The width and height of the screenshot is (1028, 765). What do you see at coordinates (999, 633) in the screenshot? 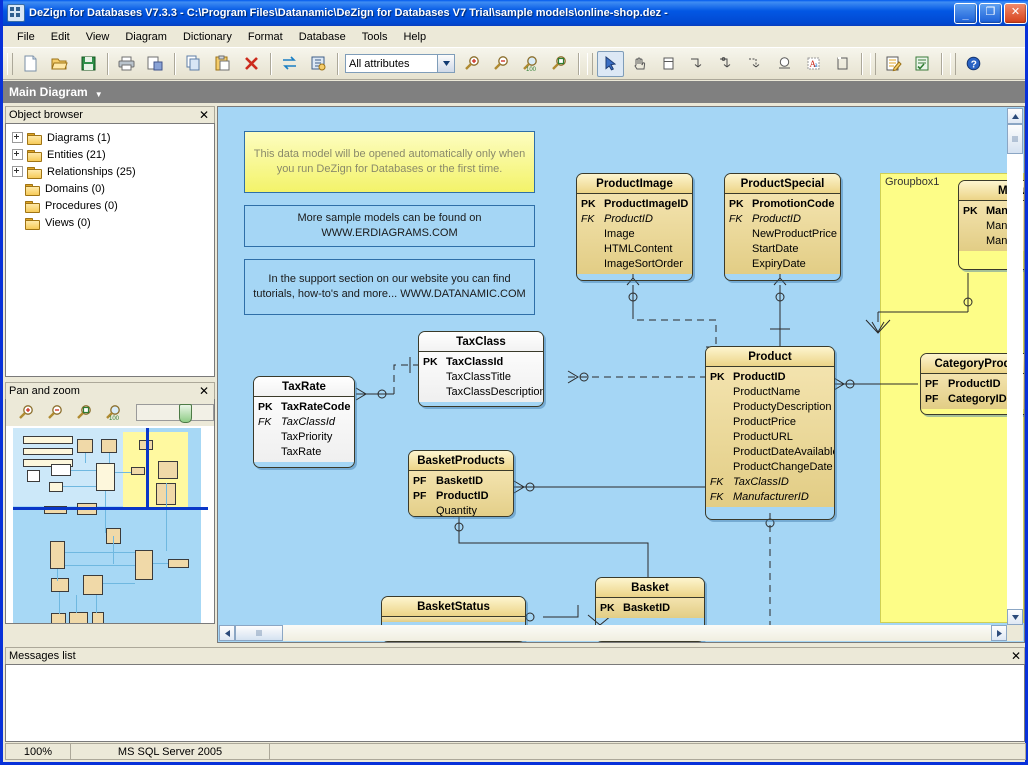
I see `scroll-right-button` at bounding box center [999, 633].